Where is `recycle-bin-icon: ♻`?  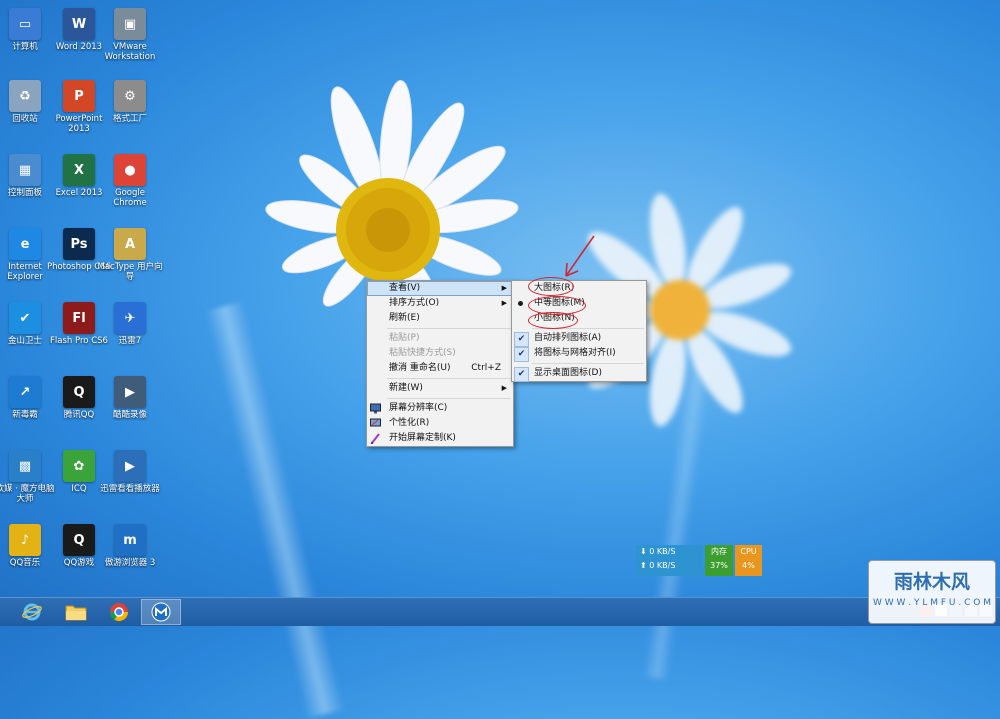
recycle-bin-icon: ♻ is located at coordinates (25, 96).